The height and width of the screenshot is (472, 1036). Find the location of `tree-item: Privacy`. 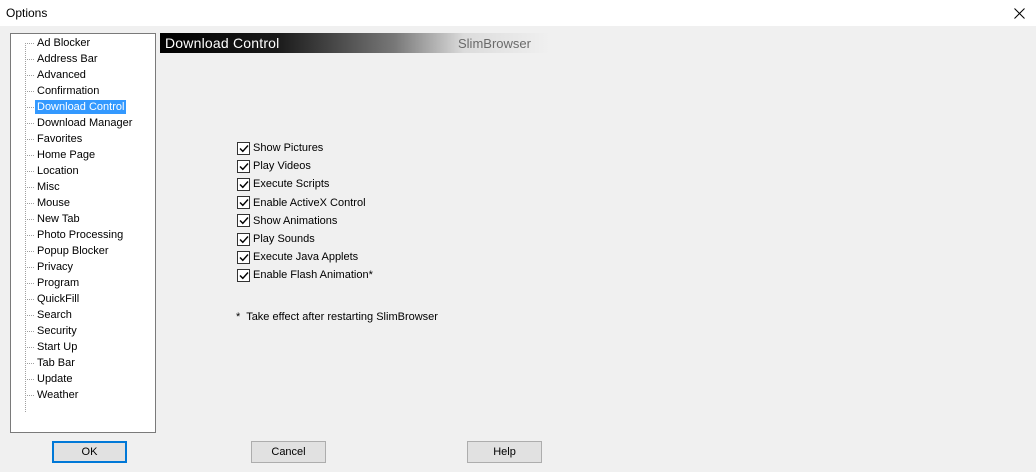

tree-item: Privacy is located at coordinates (79, 267).